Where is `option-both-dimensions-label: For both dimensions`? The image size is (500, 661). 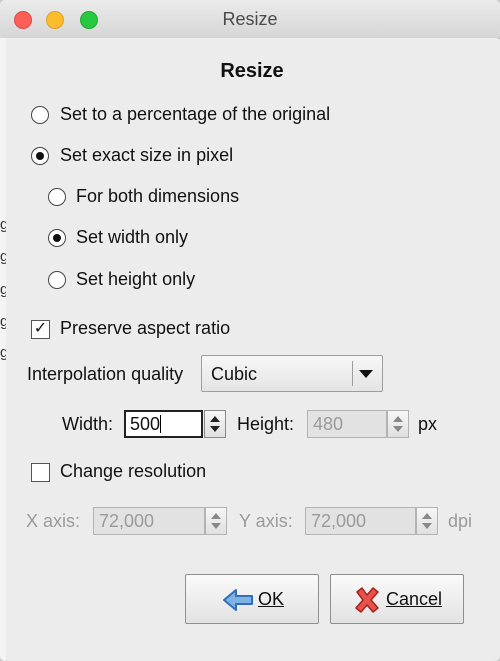 option-both-dimensions-label: For both dimensions is located at coordinates (157, 196).